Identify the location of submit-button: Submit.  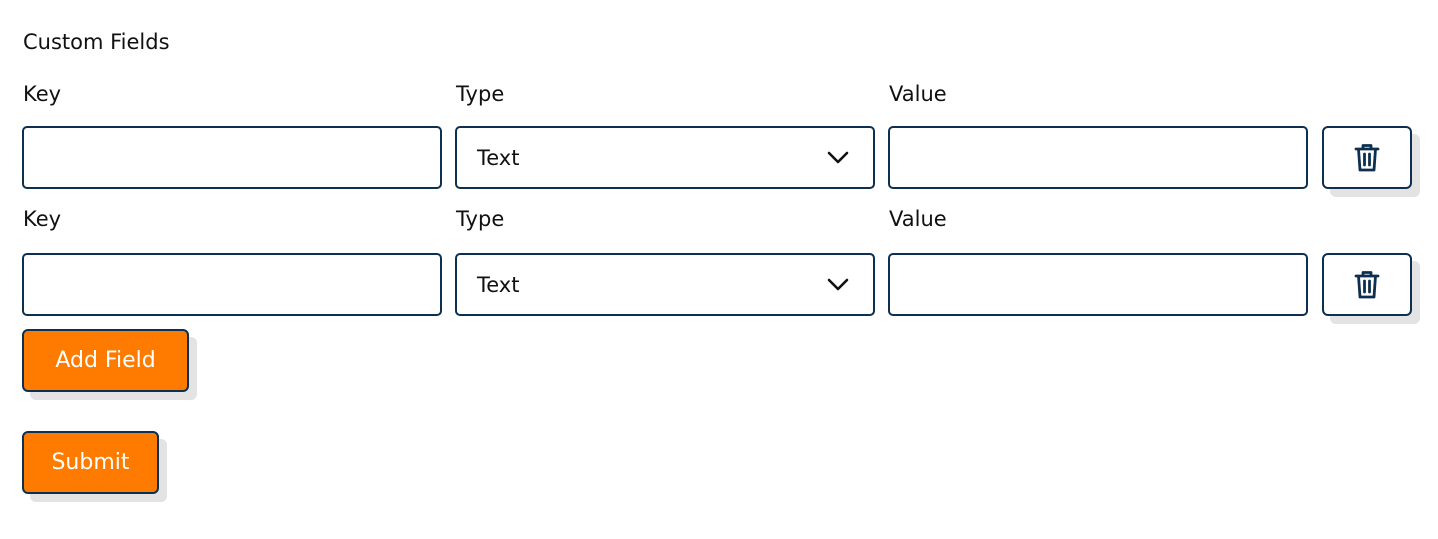
(90, 462).